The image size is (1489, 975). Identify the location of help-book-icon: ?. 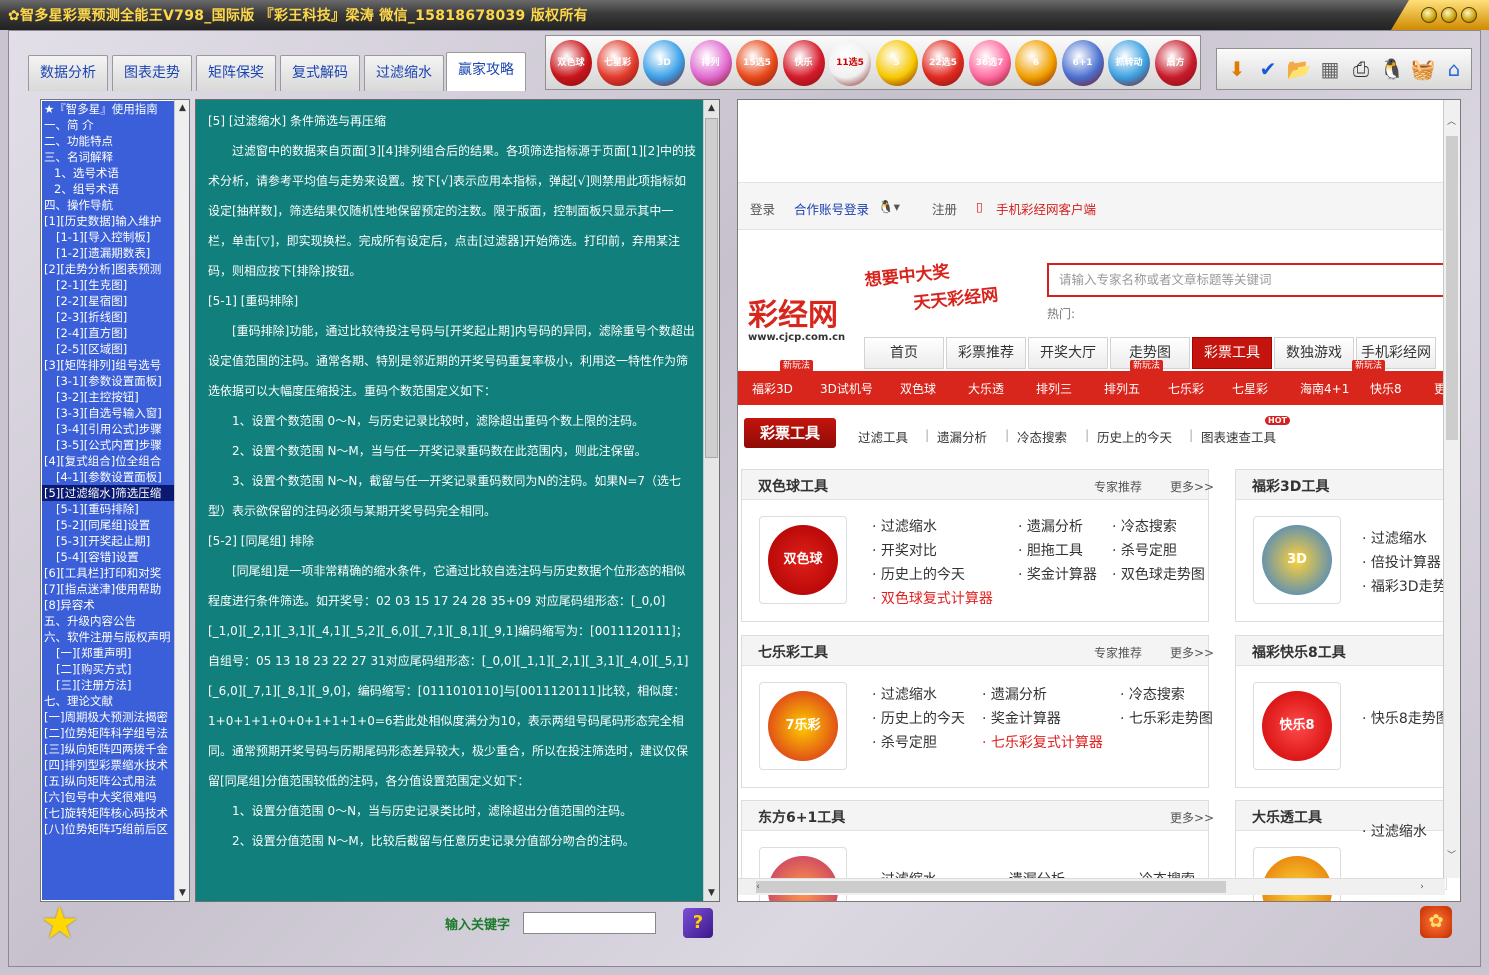
(698, 923).